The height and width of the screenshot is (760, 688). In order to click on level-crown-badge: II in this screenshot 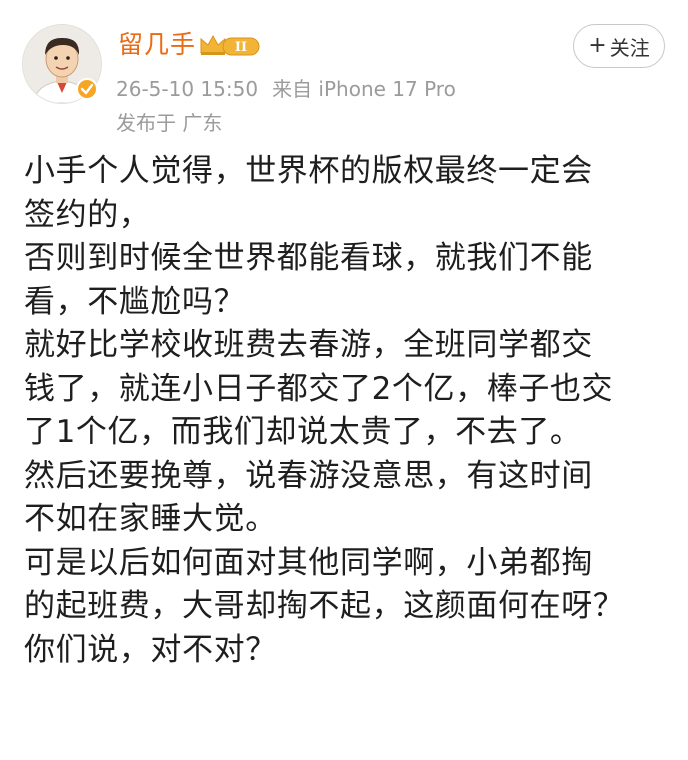, I will do `click(230, 45)`.